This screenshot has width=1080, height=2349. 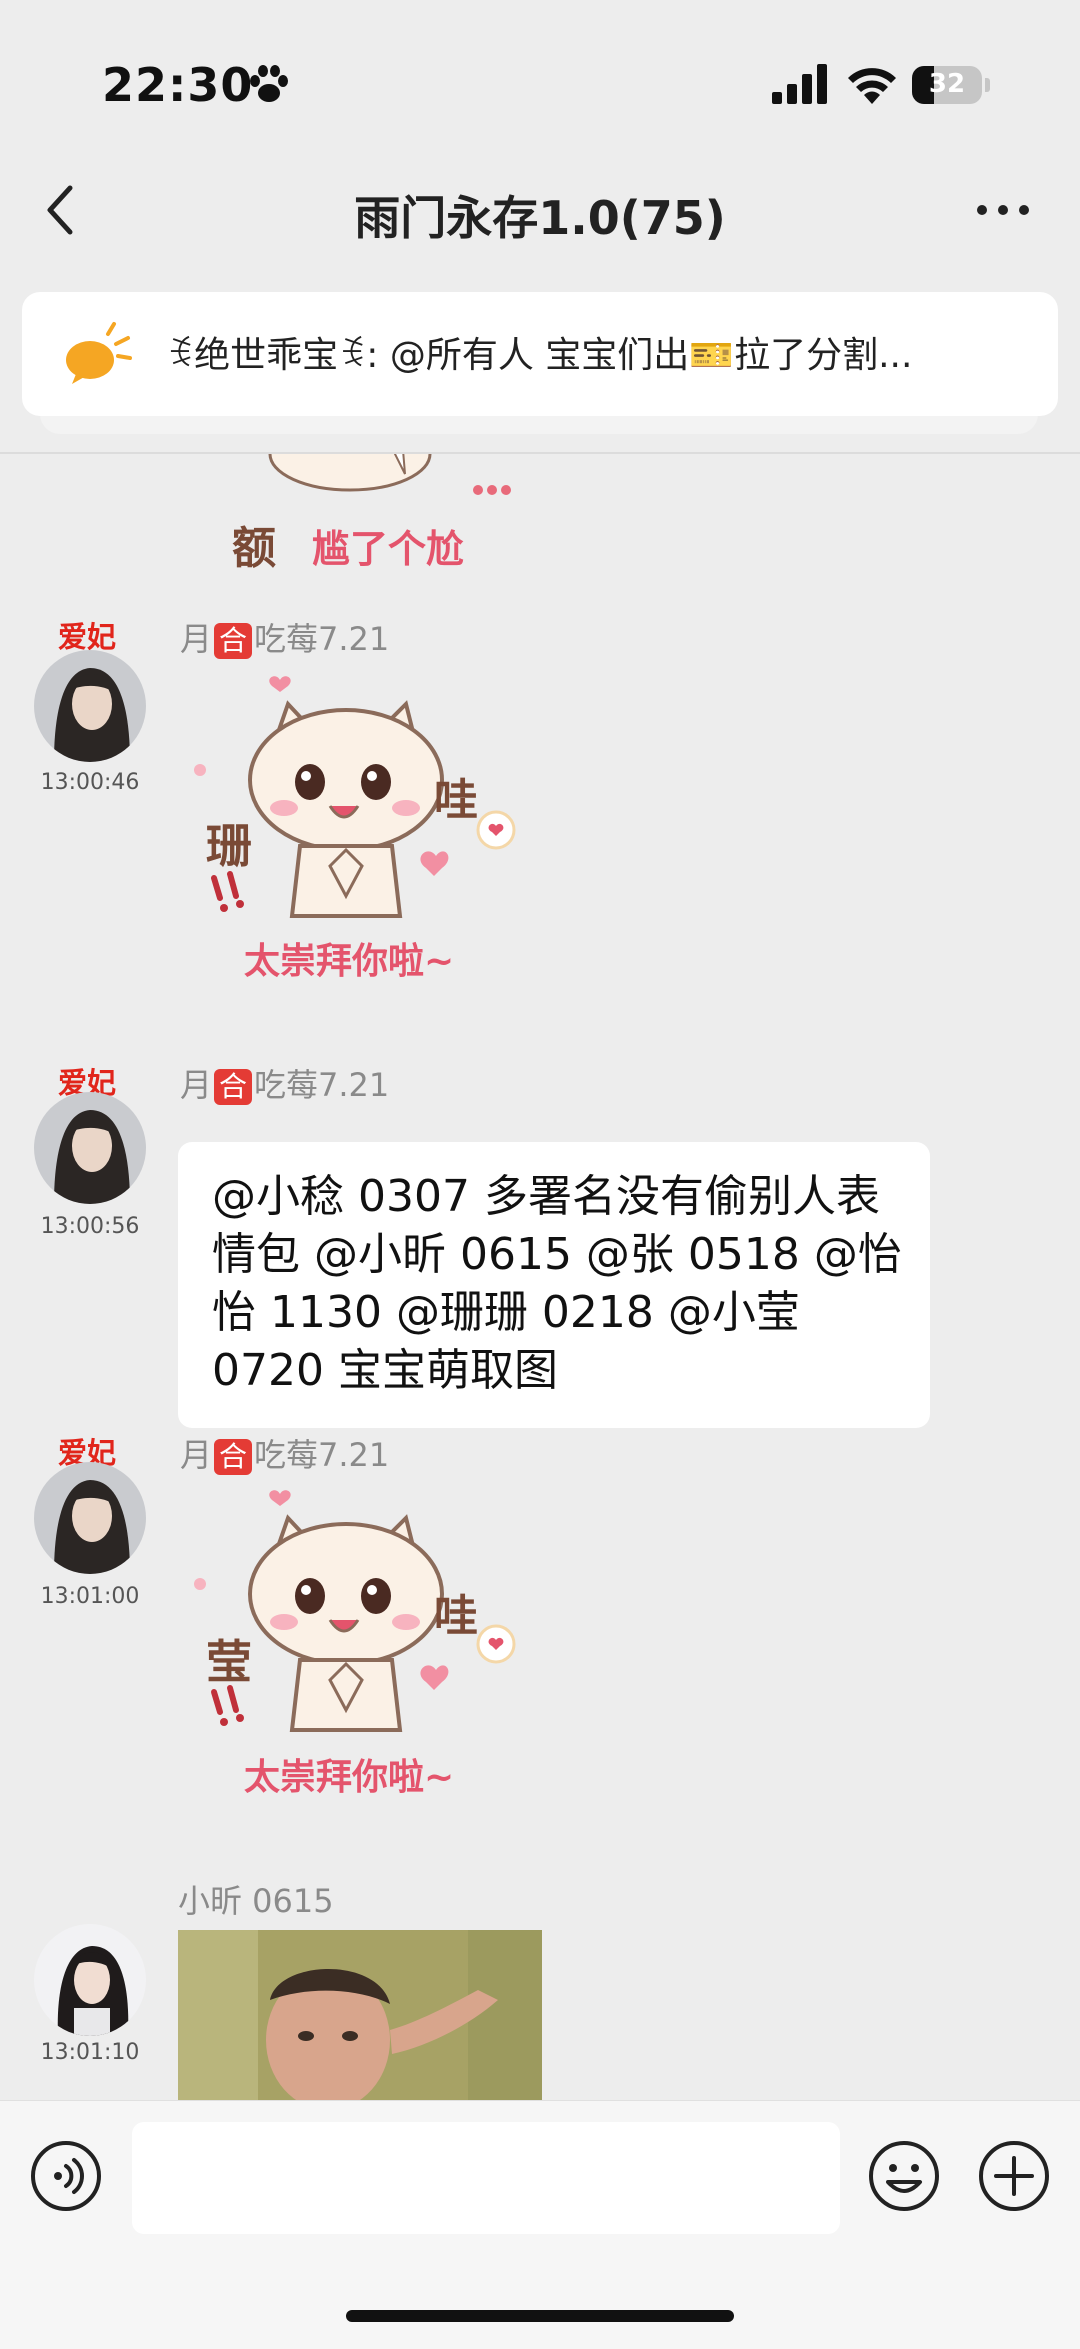 I want to click on battery-tip, so click(x=987, y=85).